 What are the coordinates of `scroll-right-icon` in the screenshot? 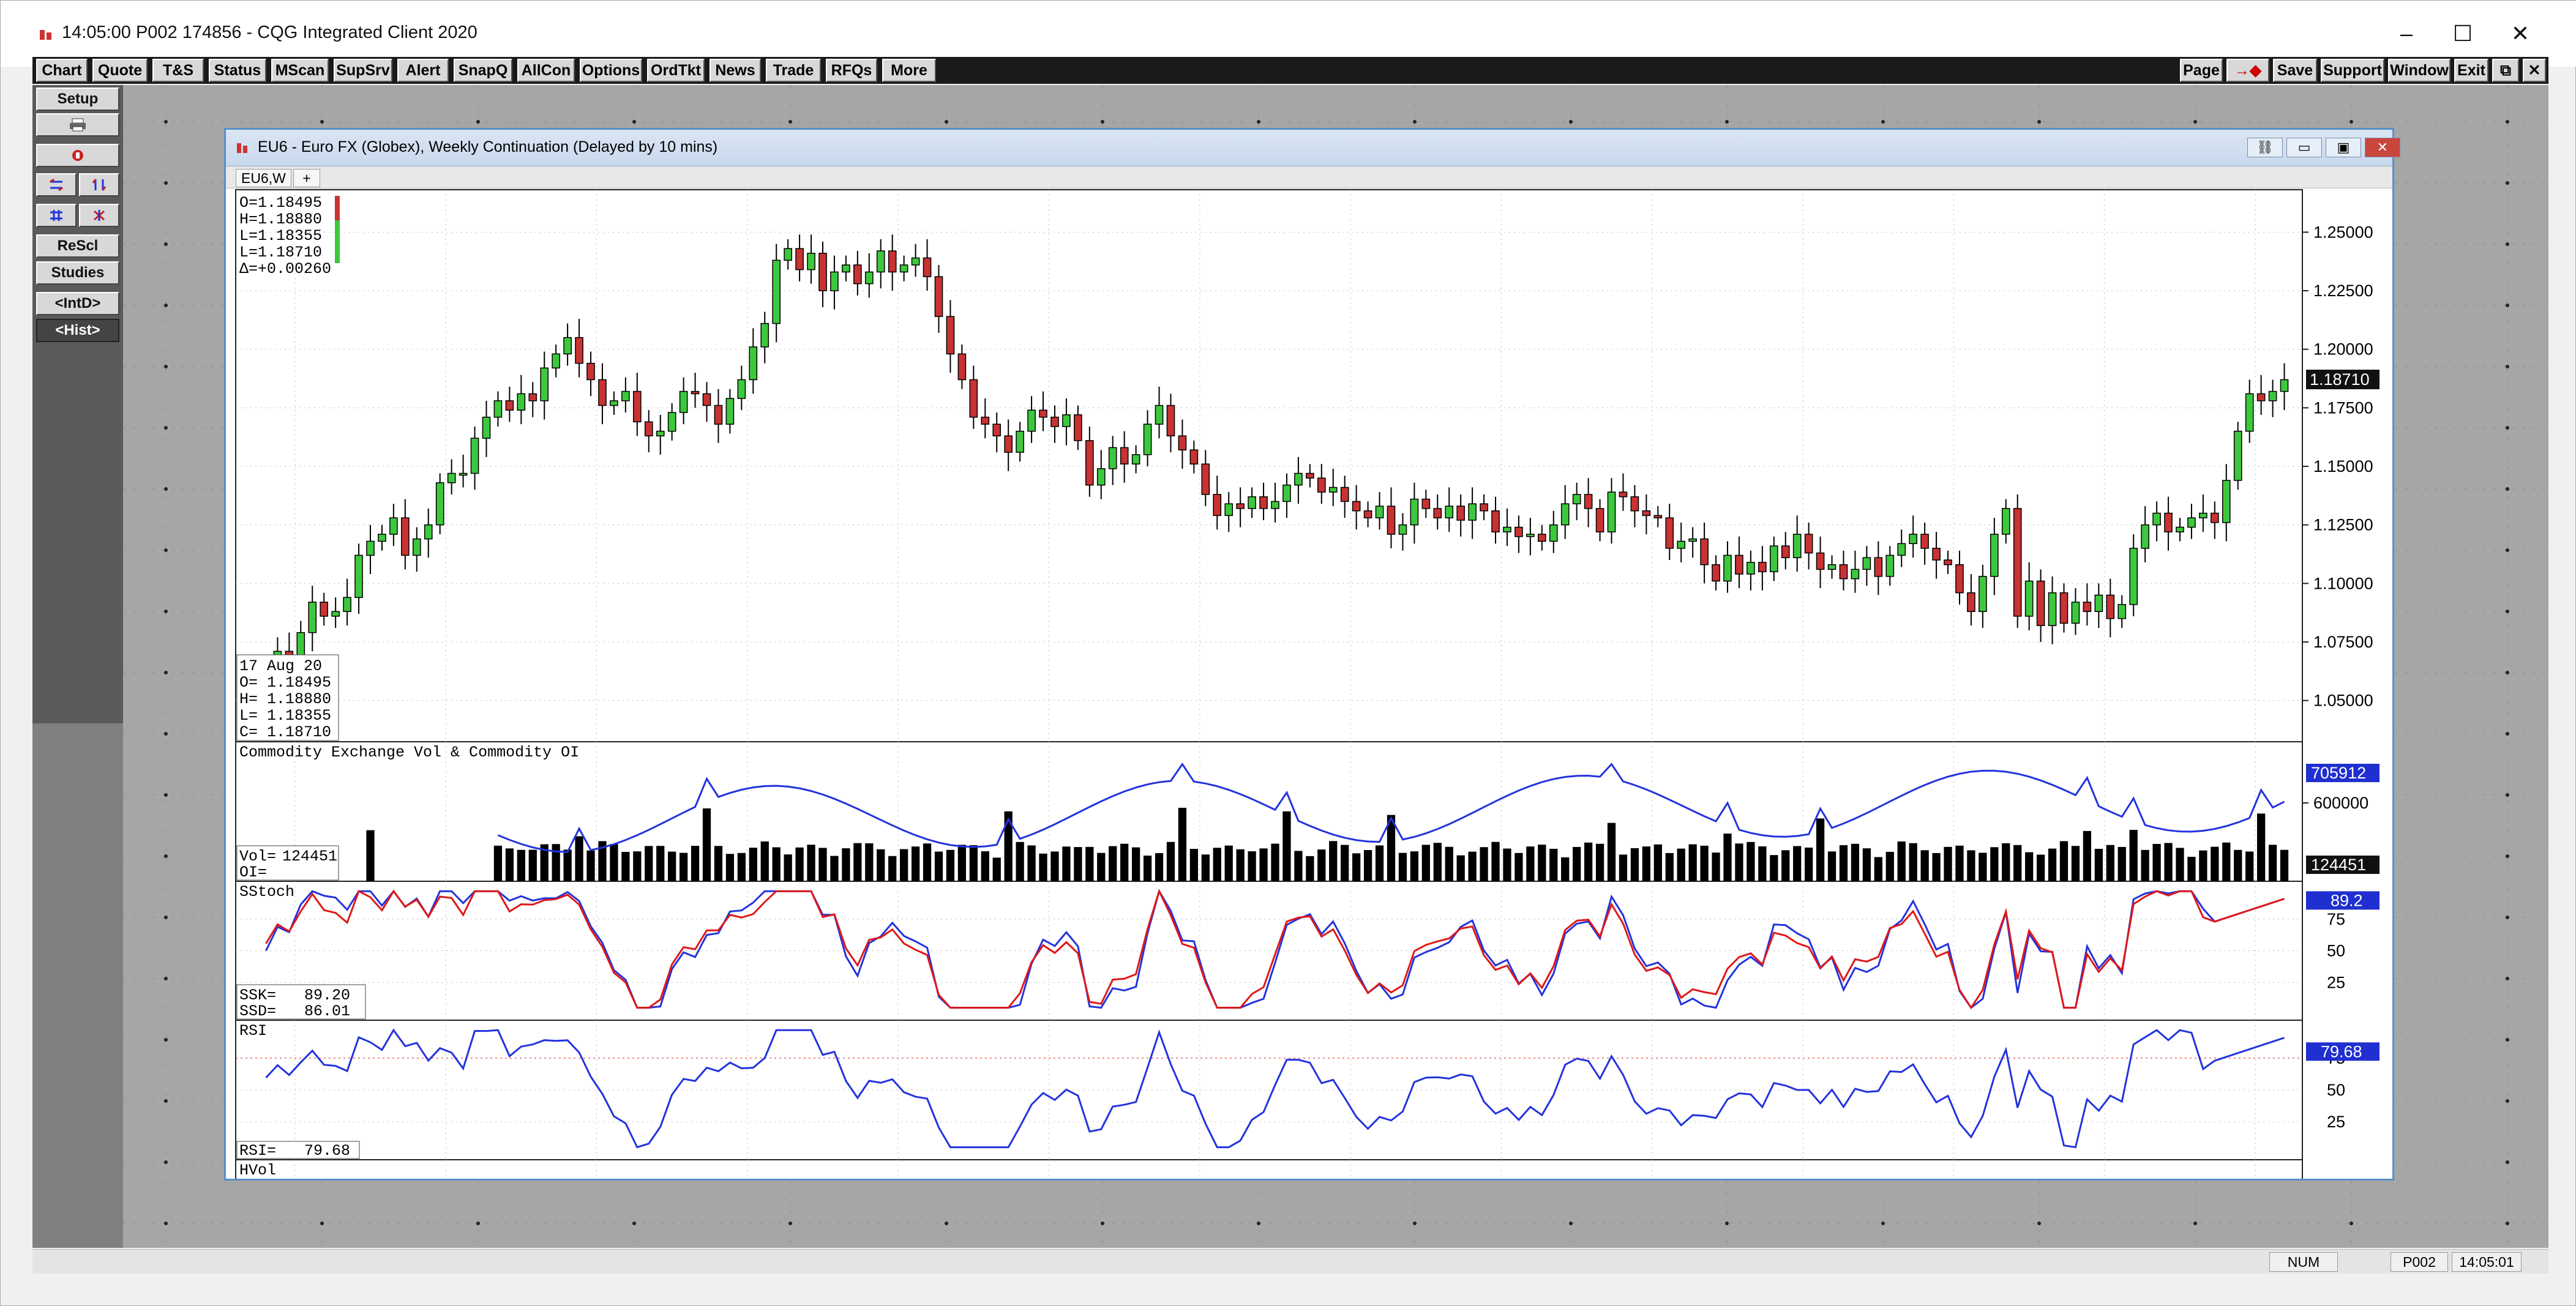 It's located at (99, 184).